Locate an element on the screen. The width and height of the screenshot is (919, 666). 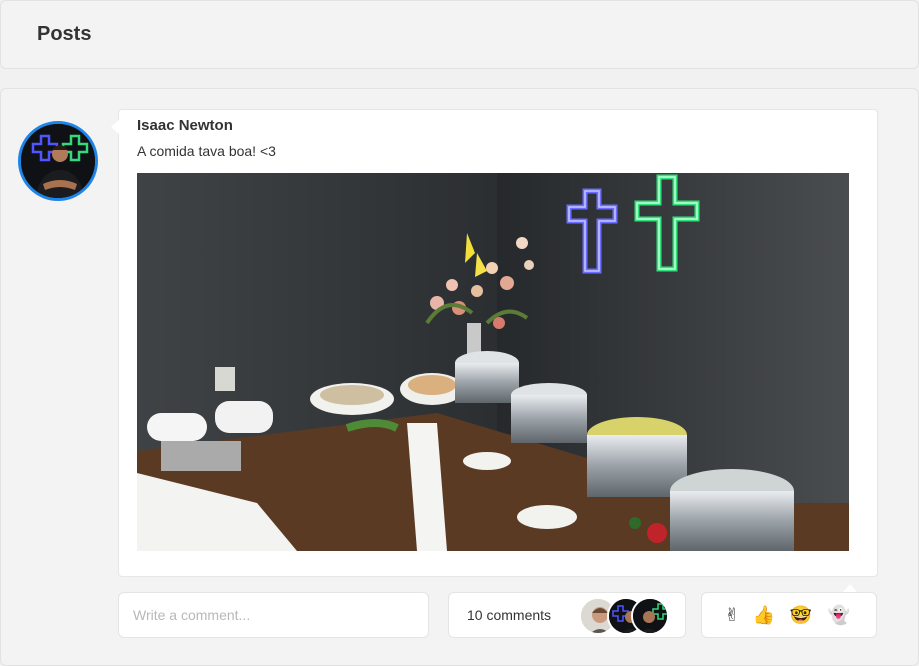
comments-count: 10 comments is located at coordinates (509, 615).